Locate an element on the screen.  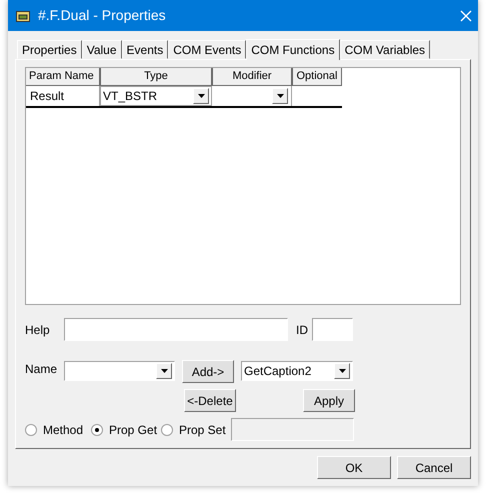
column-header: Param Name is located at coordinates (63, 77).